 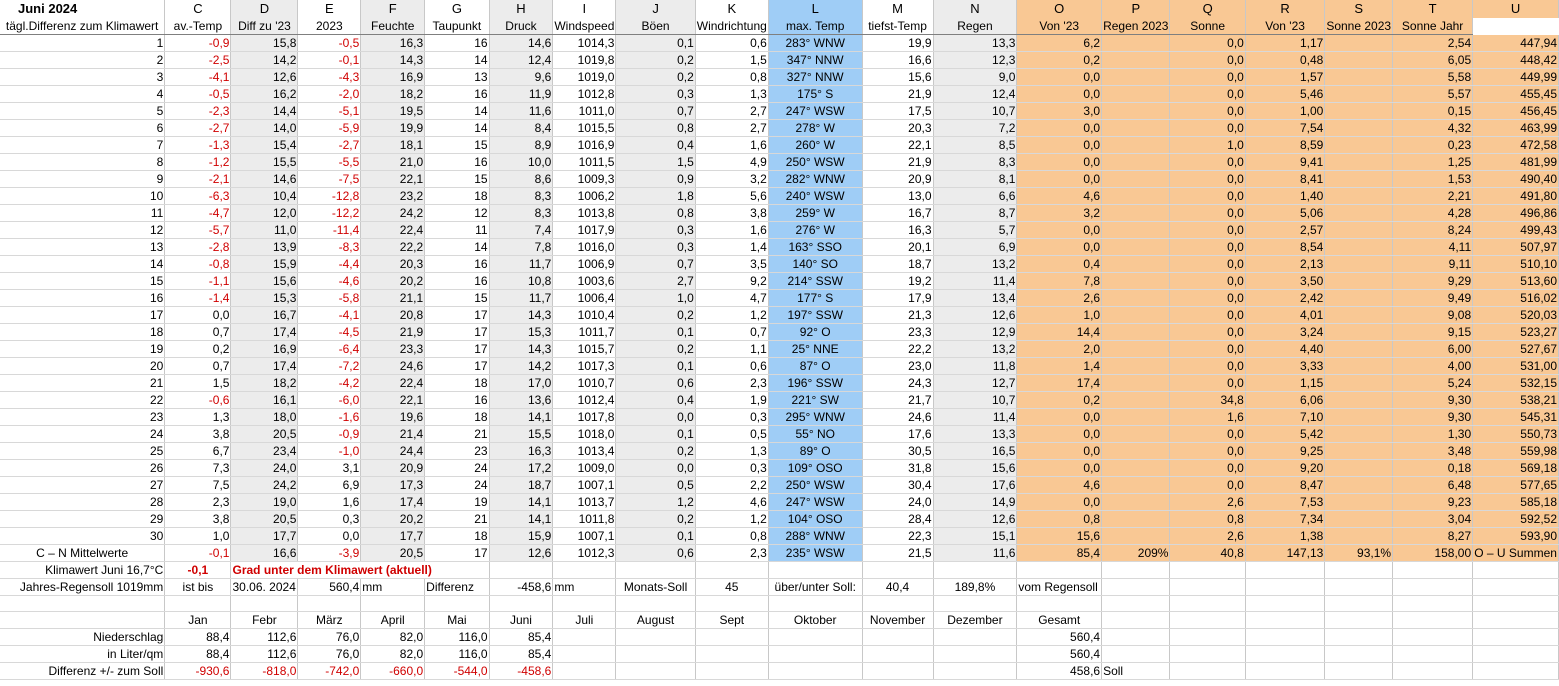 What do you see at coordinates (83, 315) in the screenshot?
I see `day-number: 17` at bounding box center [83, 315].